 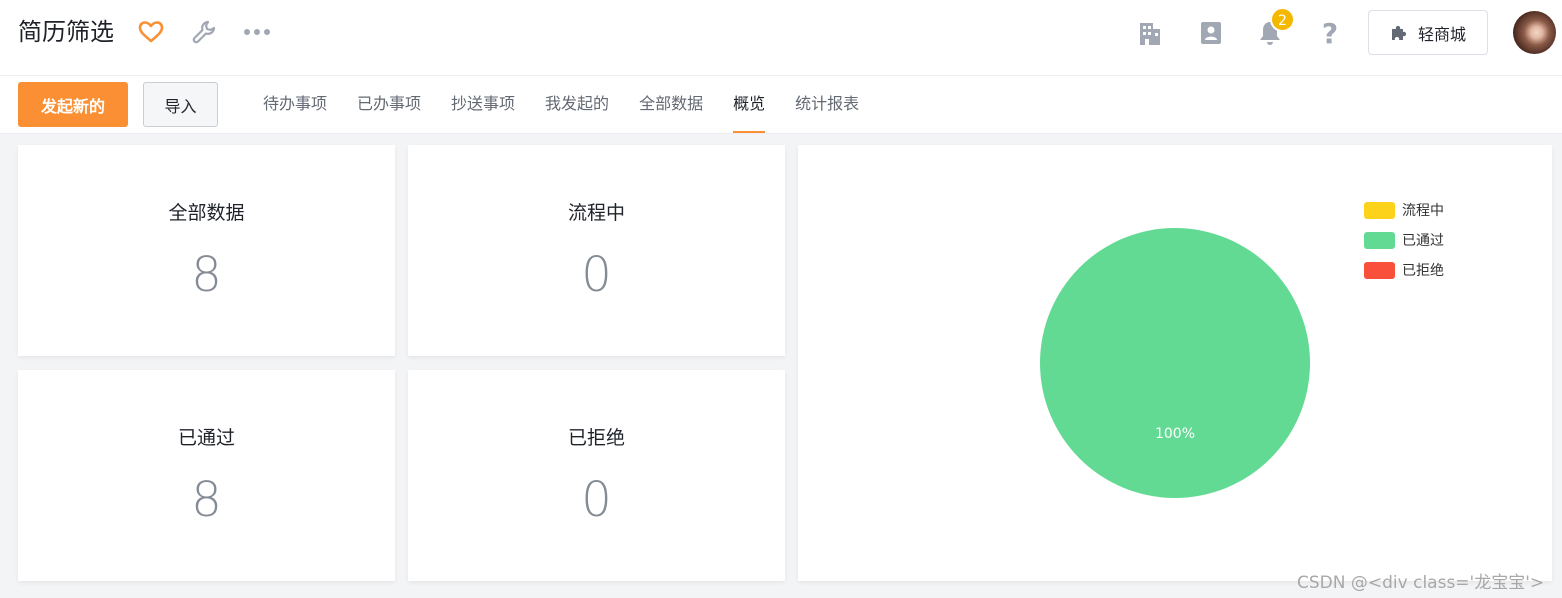 I want to click on help-icon: ?, so click(x=1330, y=33).